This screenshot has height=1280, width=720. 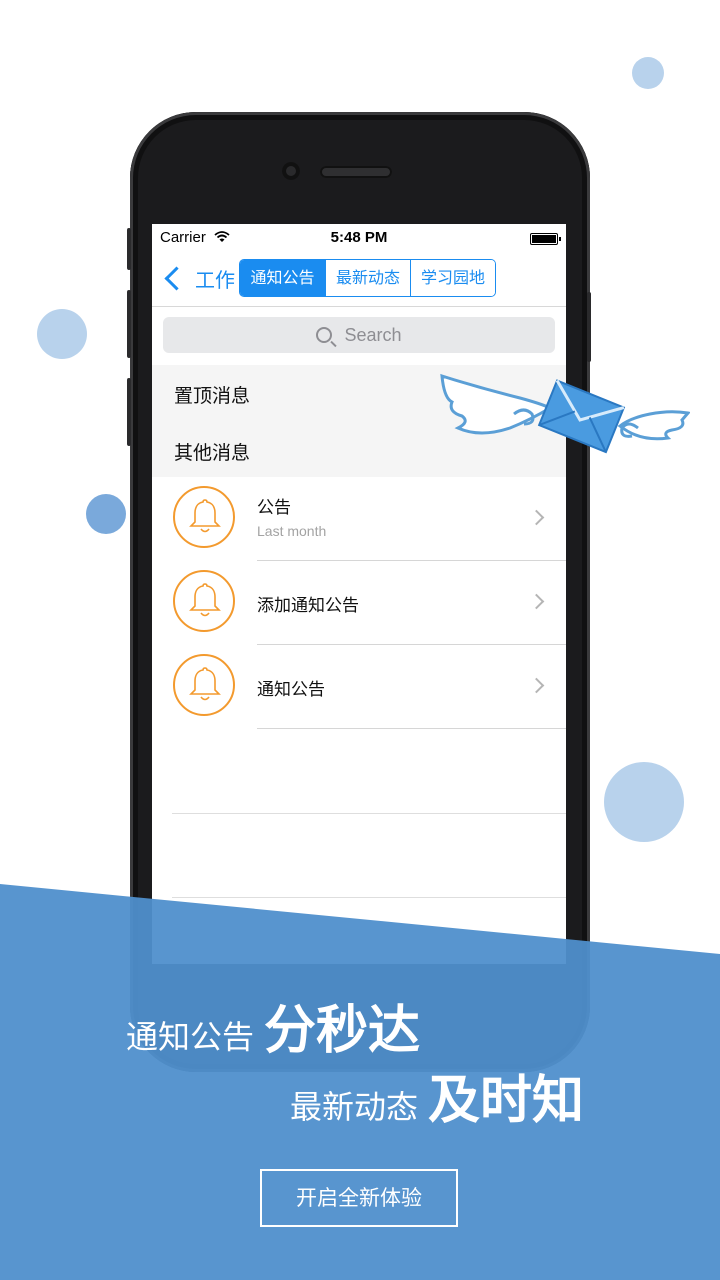 I want to click on chevron-left-icon, so click(x=176, y=278).